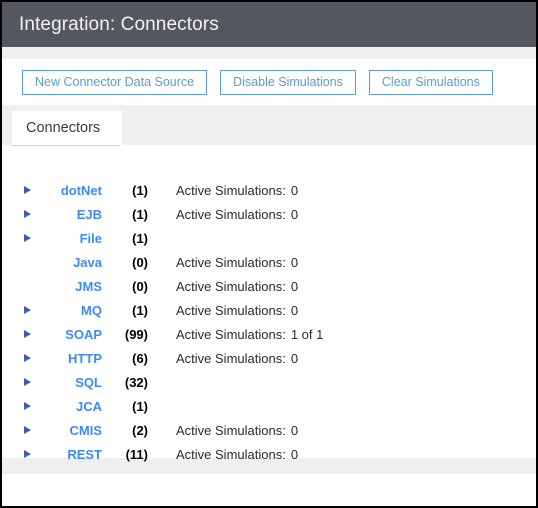  What do you see at coordinates (136, 454) in the screenshot?
I see `connector-count: (11)` at bounding box center [136, 454].